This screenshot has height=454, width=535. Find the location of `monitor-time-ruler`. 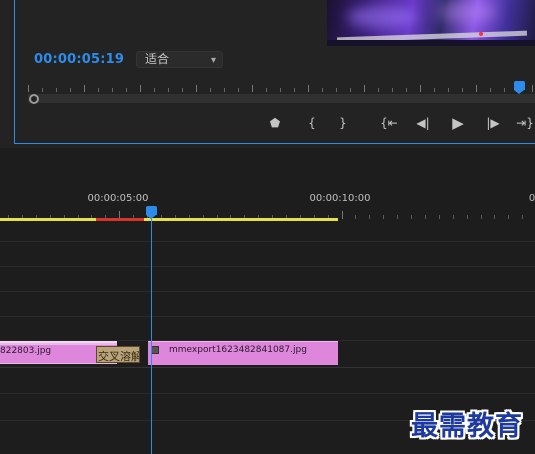

monitor-time-ruler is located at coordinates (281, 87).